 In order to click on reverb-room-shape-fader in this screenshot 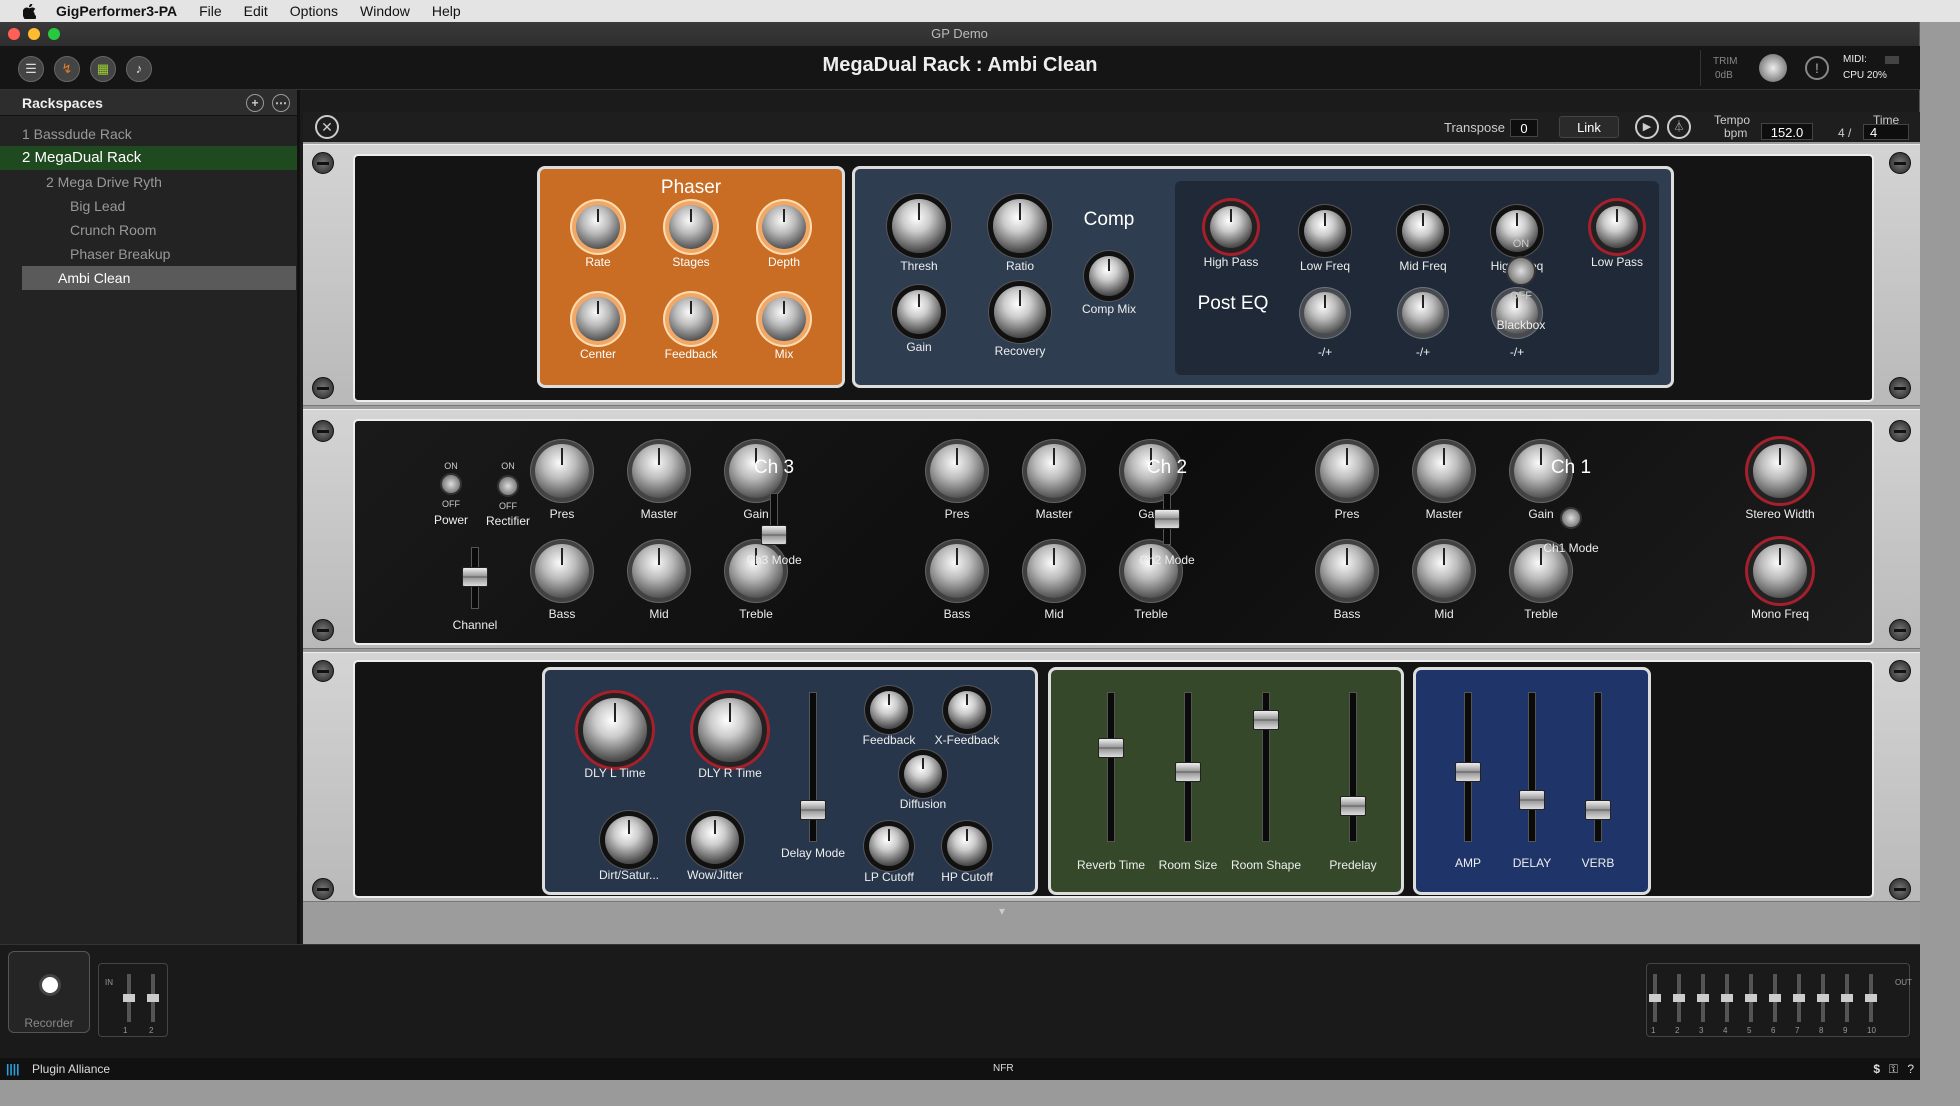, I will do `click(1266, 720)`.